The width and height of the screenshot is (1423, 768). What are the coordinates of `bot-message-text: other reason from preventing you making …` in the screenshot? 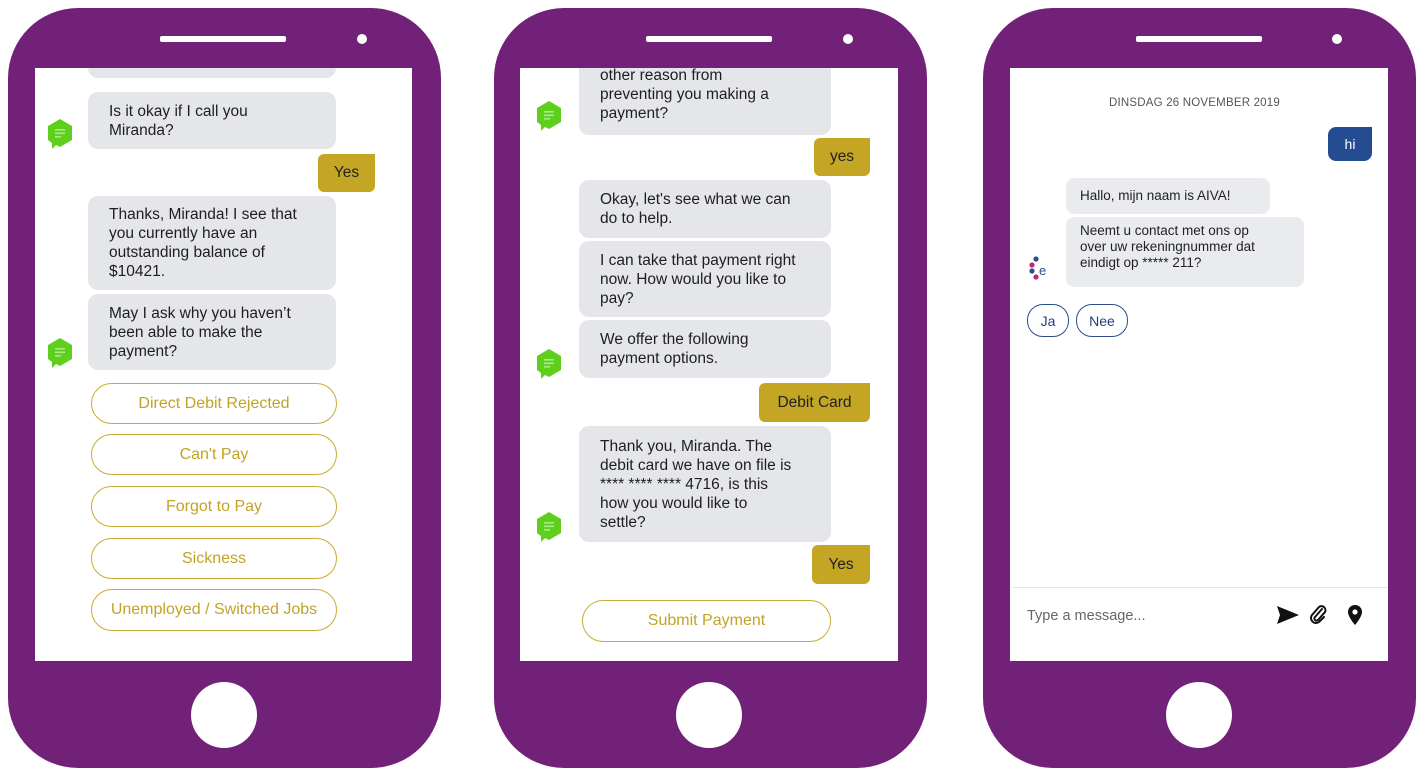 It's located at (684, 95).